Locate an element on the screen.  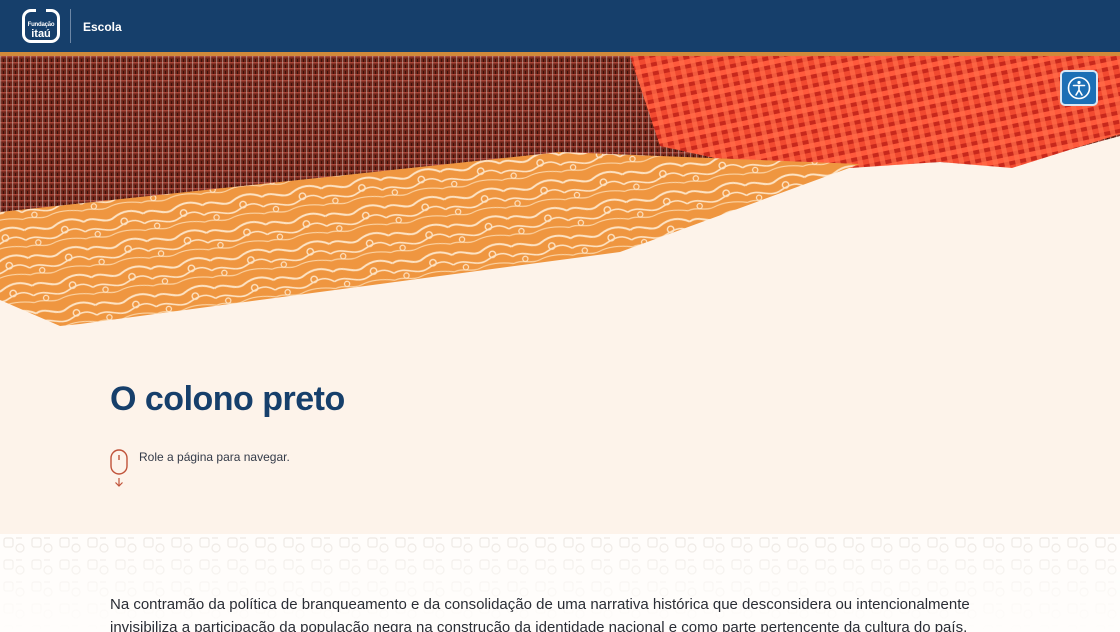
header-divider is located at coordinates (70, 26).